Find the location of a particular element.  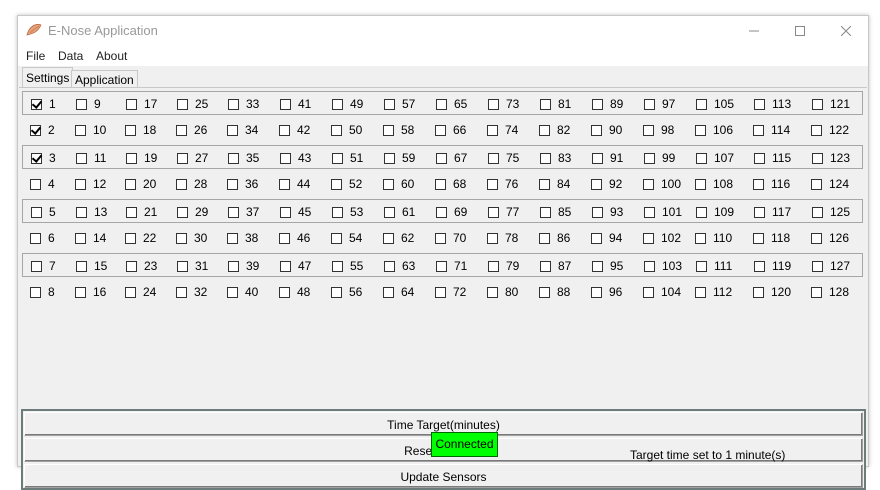

sensor-checkbox: 86 is located at coordinates (554, 238).